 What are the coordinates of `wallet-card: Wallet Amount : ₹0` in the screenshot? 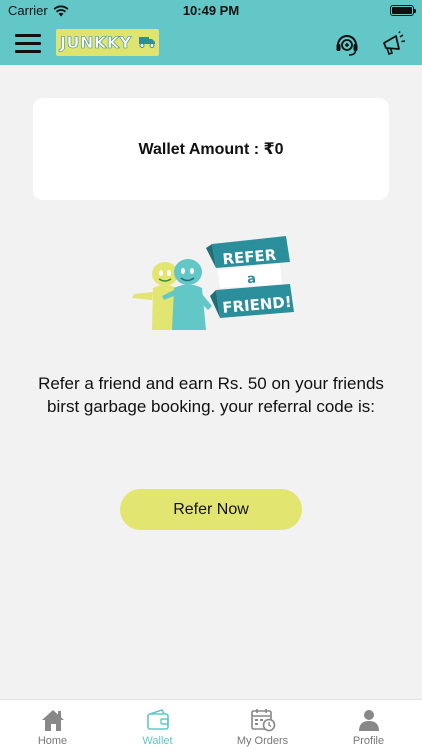 It's located at (211, 149).